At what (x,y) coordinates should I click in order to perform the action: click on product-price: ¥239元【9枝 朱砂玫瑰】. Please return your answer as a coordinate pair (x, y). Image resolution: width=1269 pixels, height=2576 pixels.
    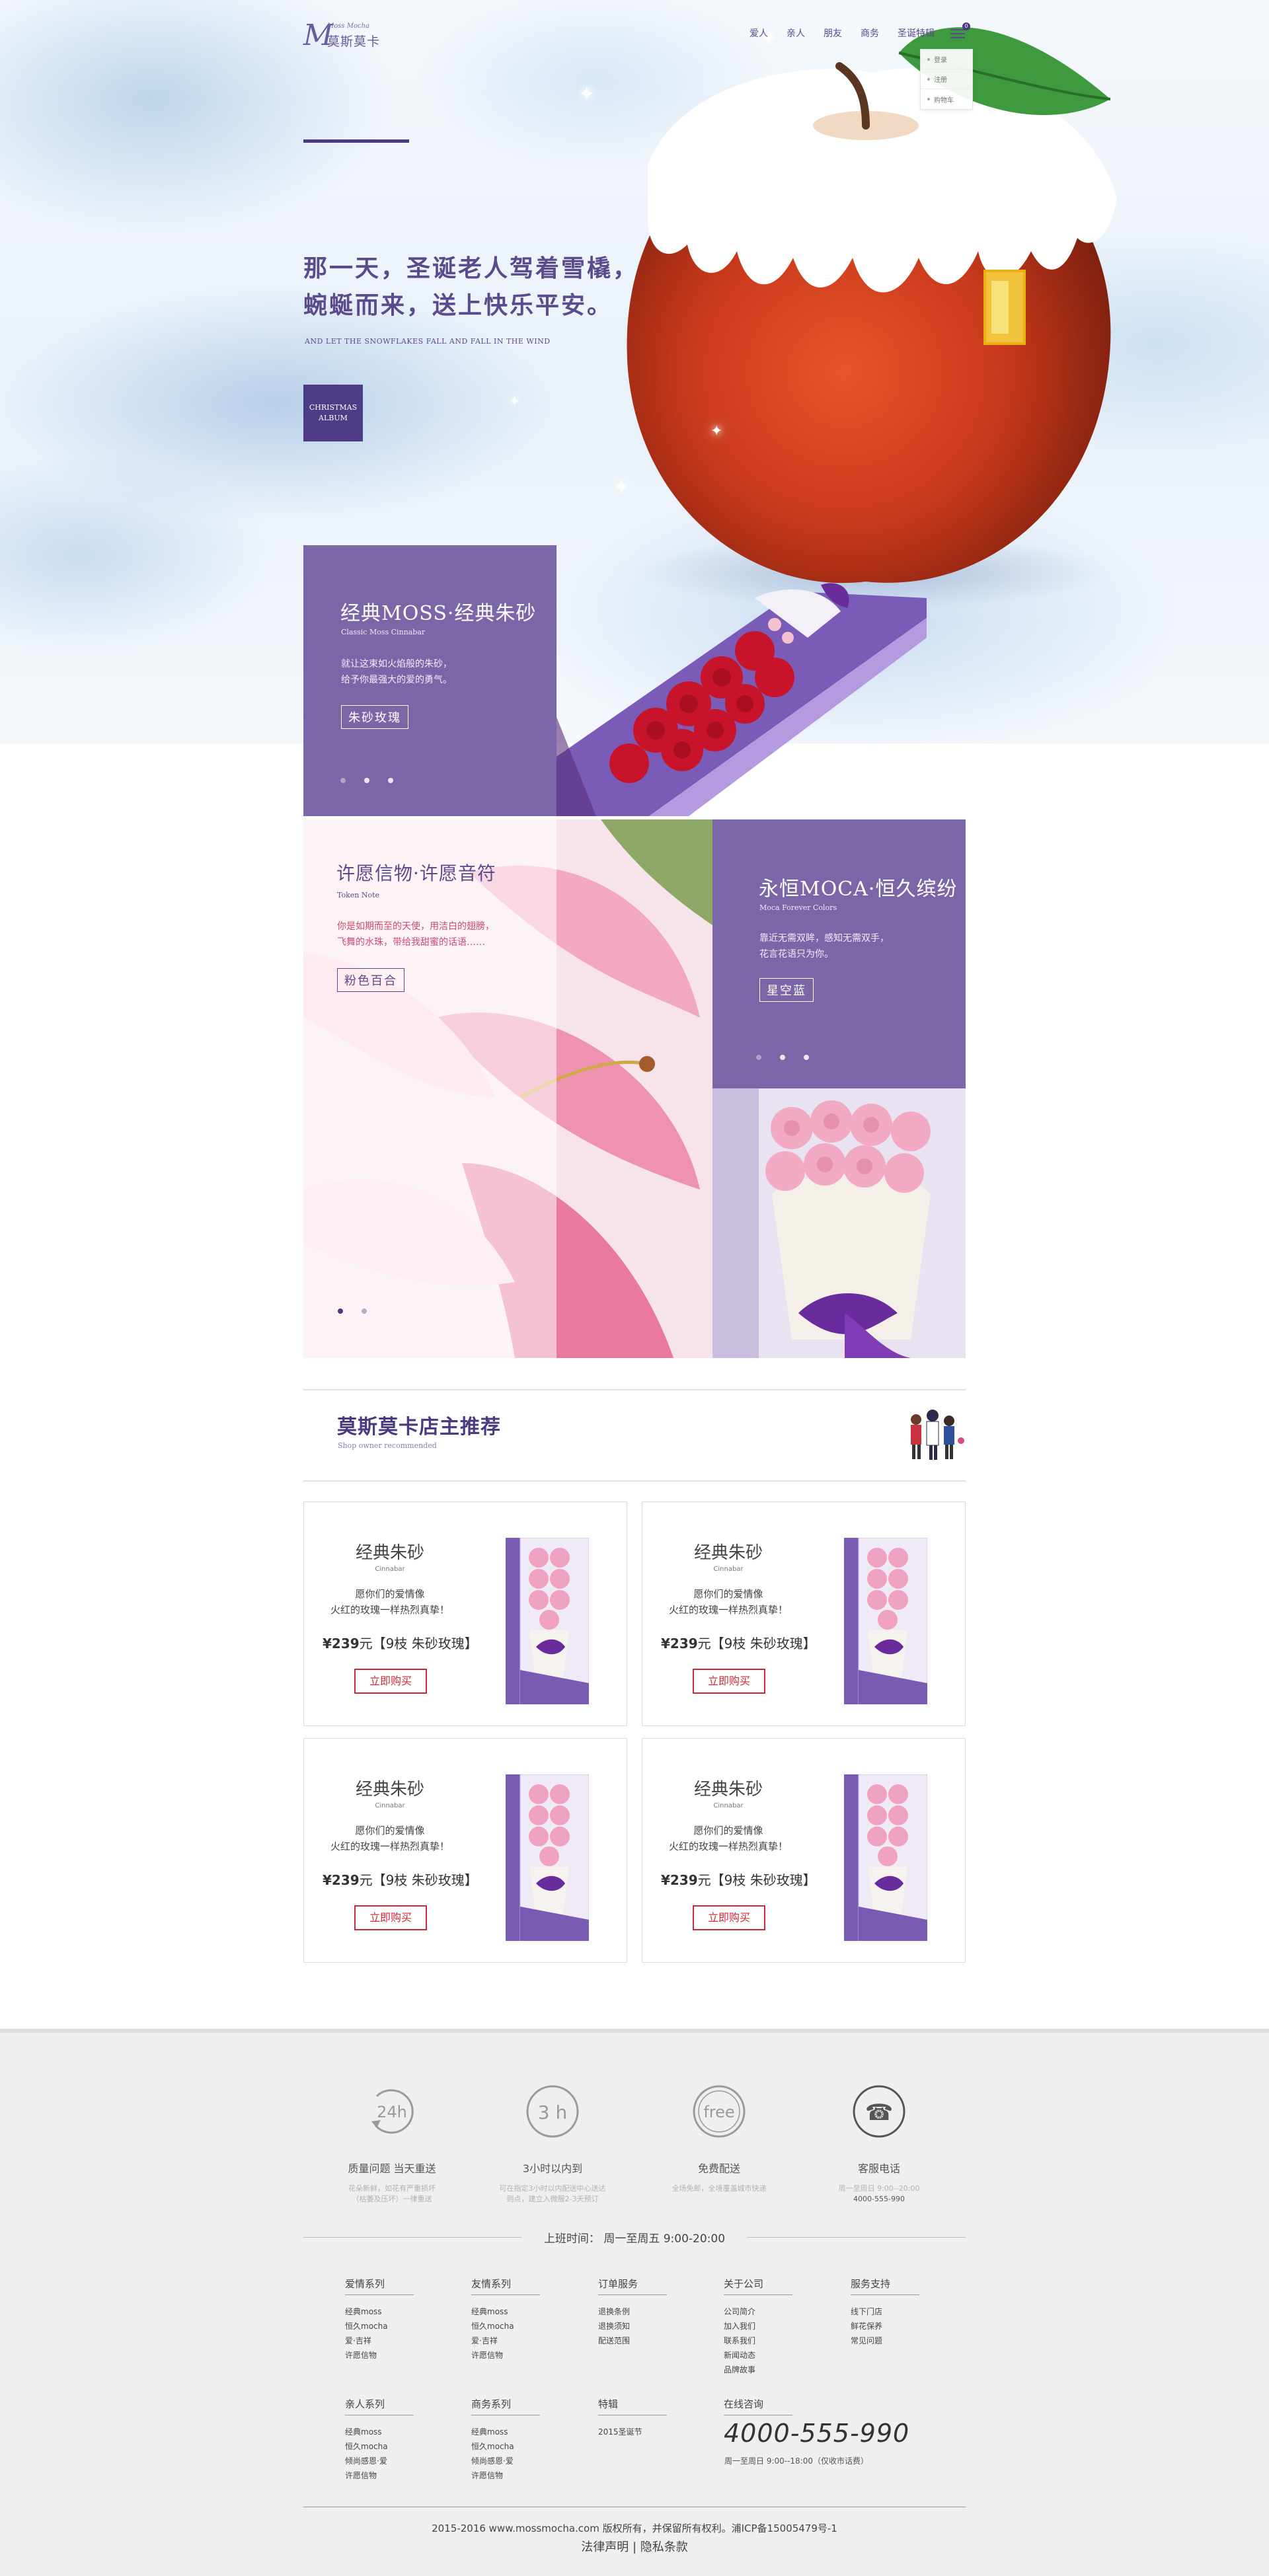
    Looking at the image, I should click on (400, 1643).